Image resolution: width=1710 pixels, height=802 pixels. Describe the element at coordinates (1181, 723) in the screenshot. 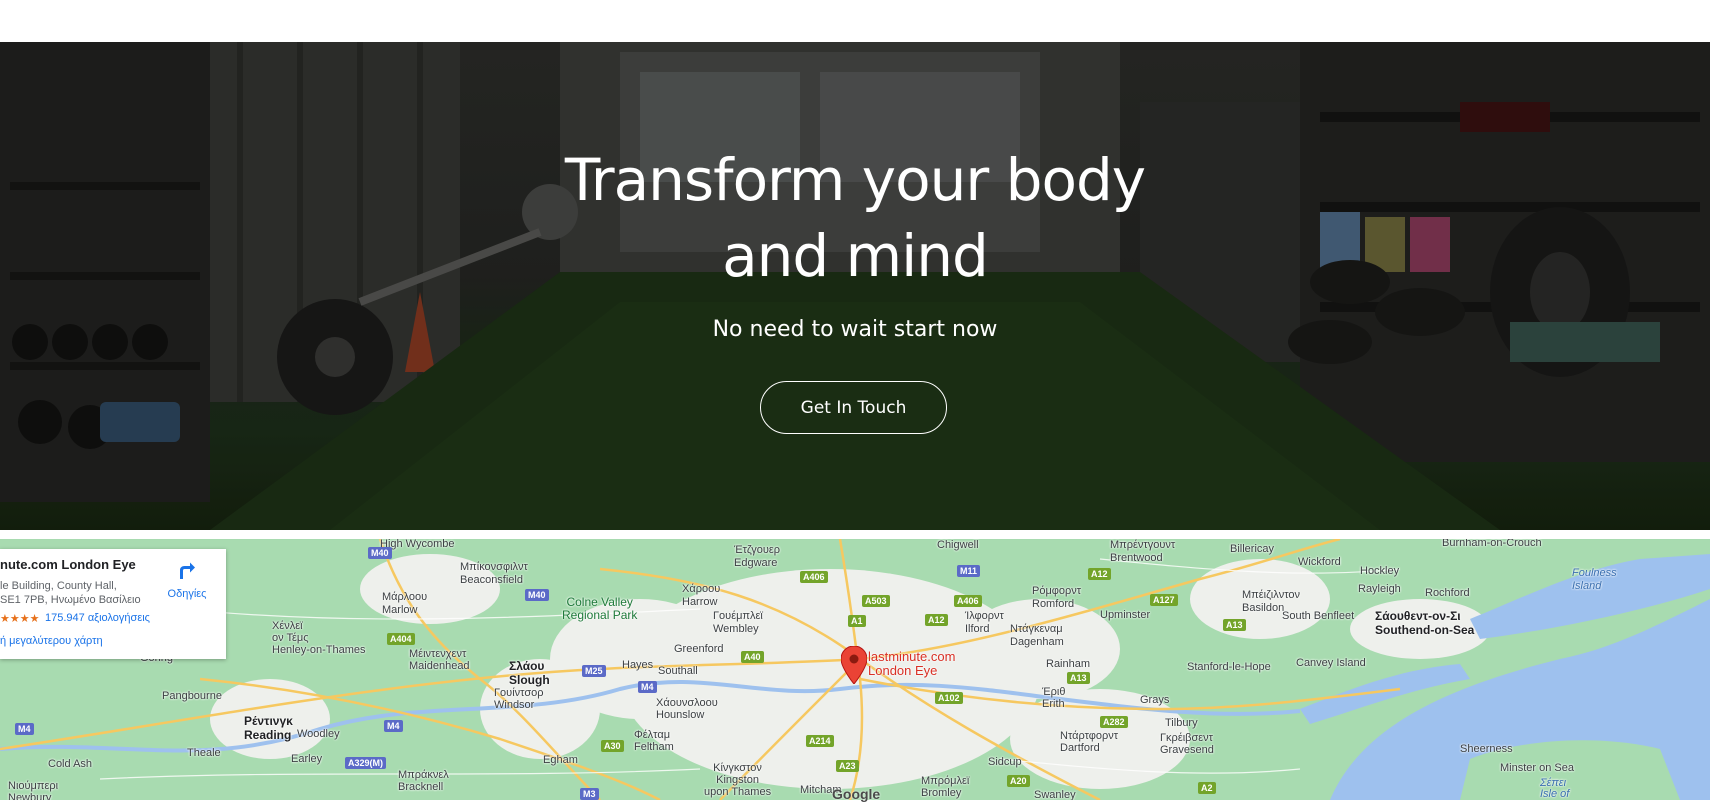

I see `map-label-tilbury: Tilbury` at that location.